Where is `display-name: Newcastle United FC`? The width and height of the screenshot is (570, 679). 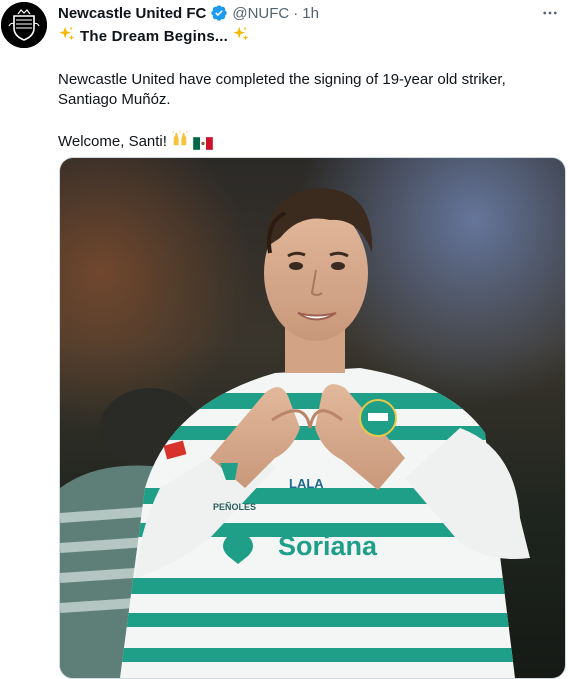
display-name: Newcastle United FC is located at coordinates (132, 13).